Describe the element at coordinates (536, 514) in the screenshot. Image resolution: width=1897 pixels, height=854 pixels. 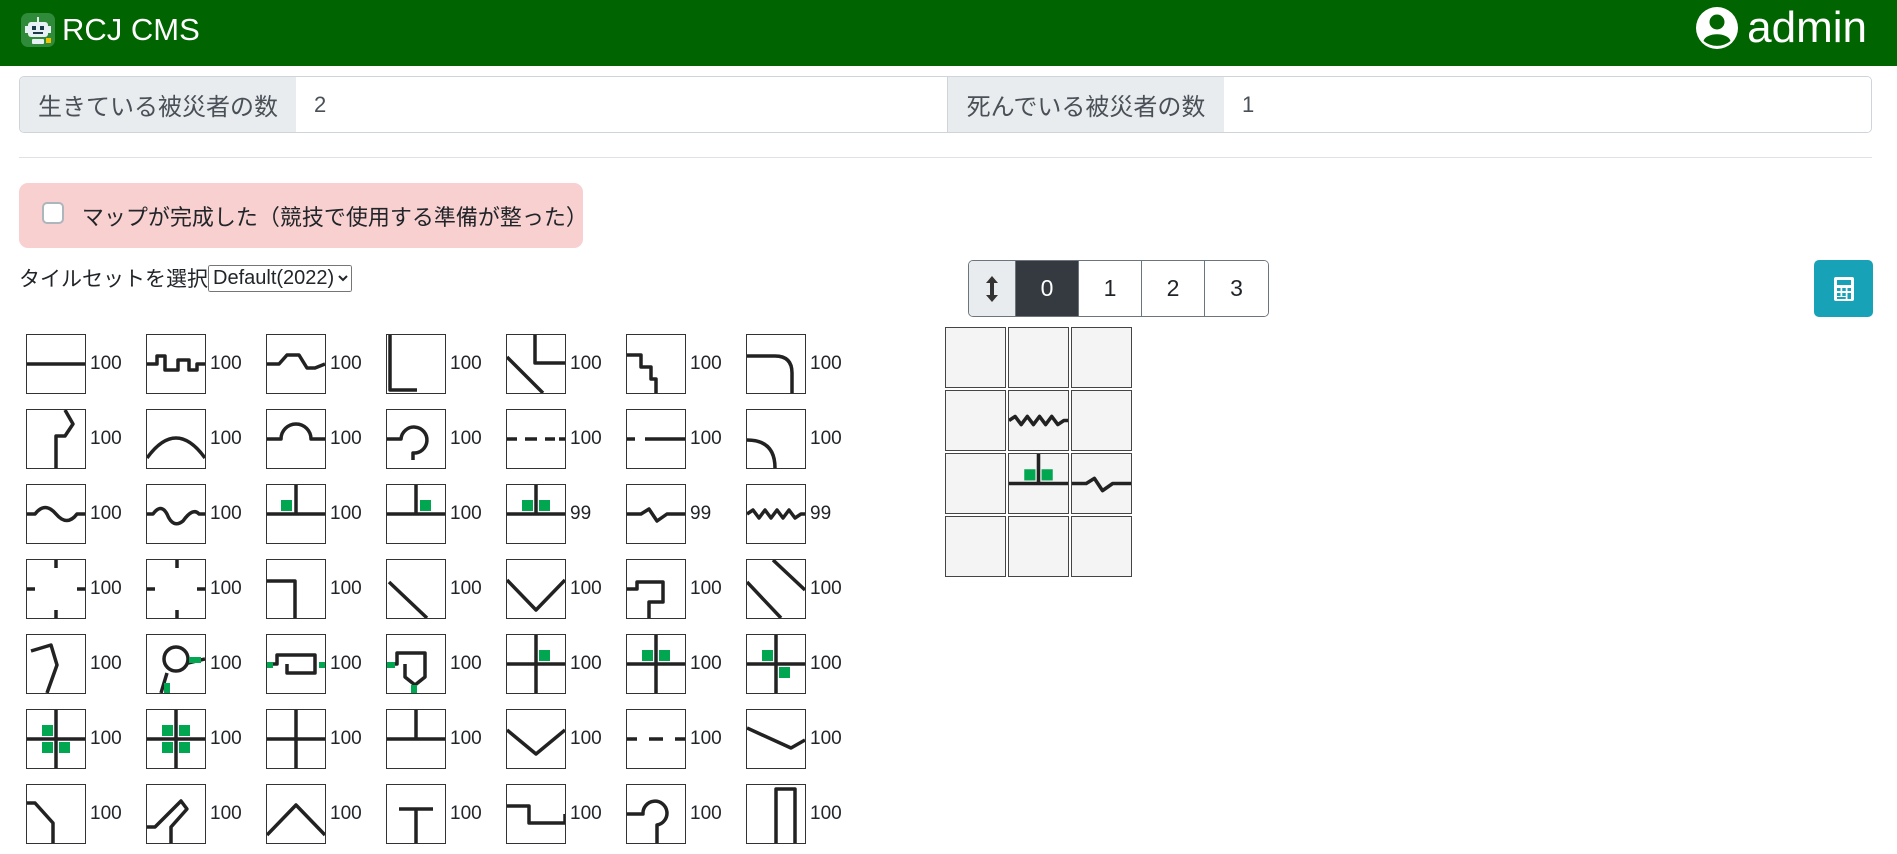
I see `tile-t-junction-green-both-icon` at that location.